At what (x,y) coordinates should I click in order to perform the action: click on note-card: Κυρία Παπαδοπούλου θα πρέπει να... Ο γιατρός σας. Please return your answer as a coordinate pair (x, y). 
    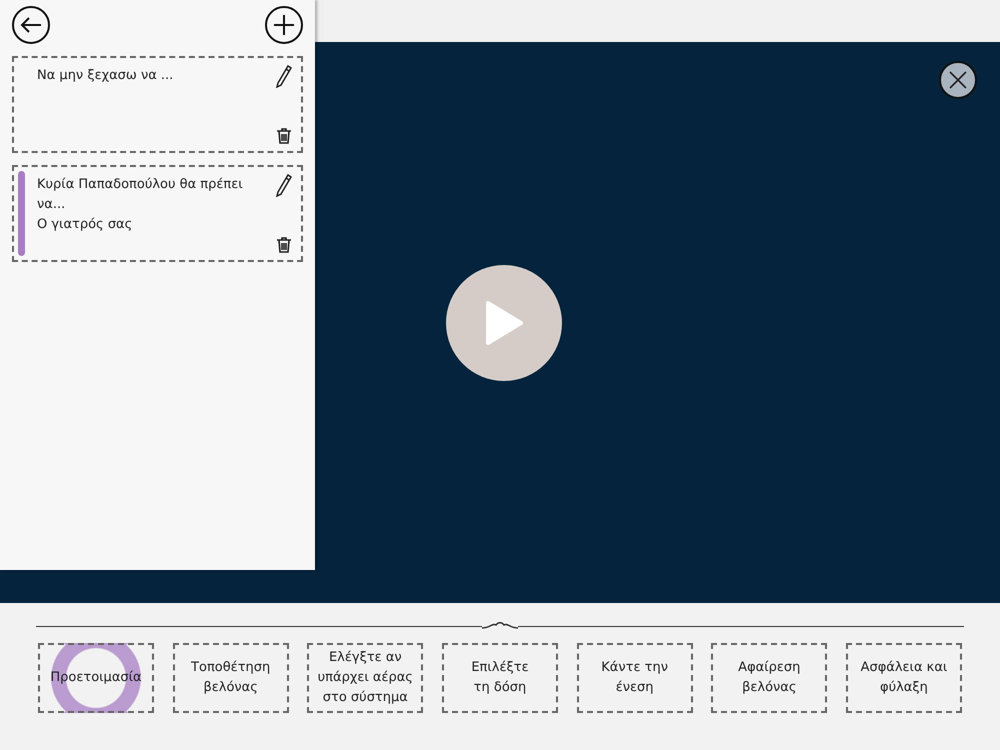
    Looking at the image, I should click on (157, 213).